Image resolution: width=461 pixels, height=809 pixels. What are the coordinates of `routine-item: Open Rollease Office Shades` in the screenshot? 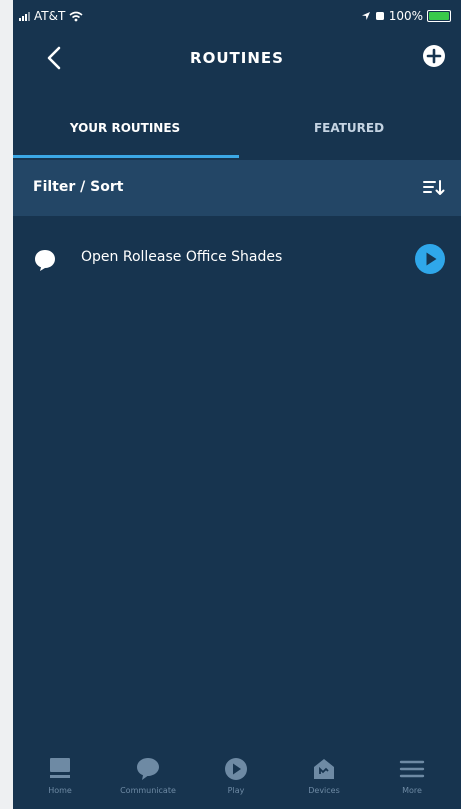 It's located at (237, 260).